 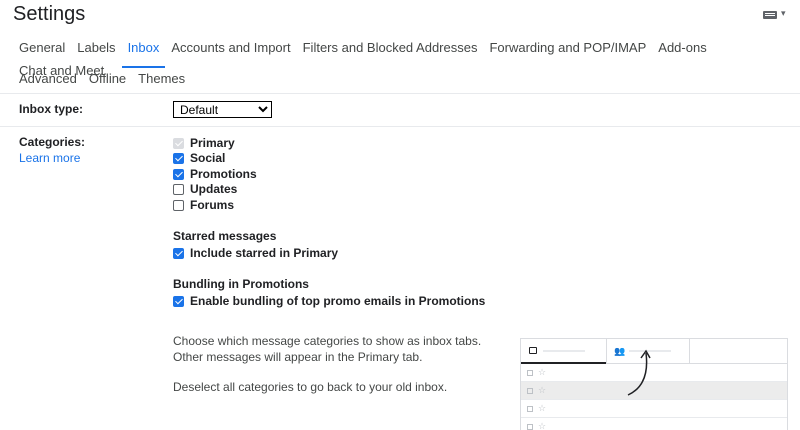 I want to click on keyboard-icon, so click(x=770, y=15).